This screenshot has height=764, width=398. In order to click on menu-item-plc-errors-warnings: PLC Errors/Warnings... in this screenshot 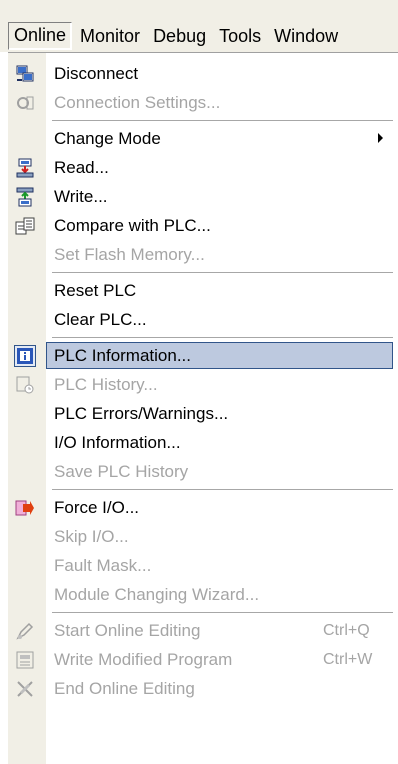, I will do `click(203, 413)`.